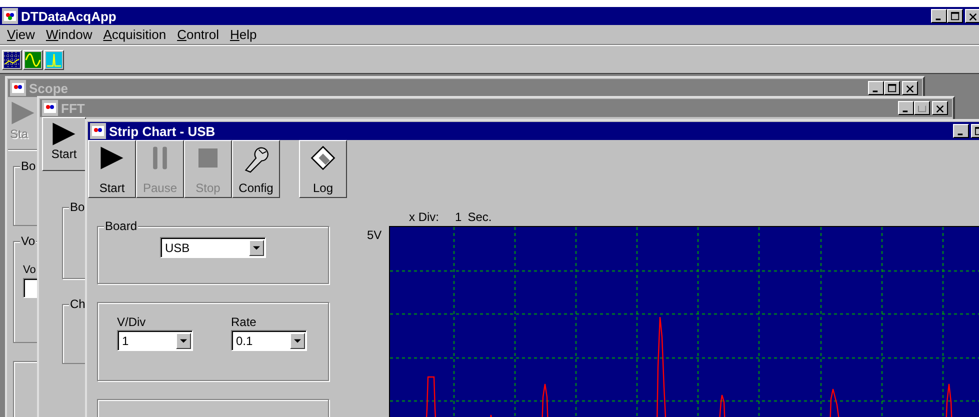 The image size is (979, 417). Describe the element at coordinates (121, 226) in the screenshot. I see `group-label: Board` at that location.